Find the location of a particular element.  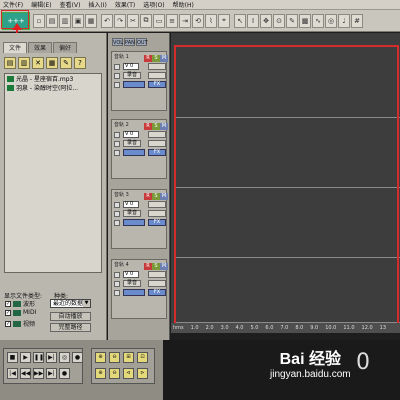

zoom-right-icon: ⊳ is located at coordinates (142, 373).